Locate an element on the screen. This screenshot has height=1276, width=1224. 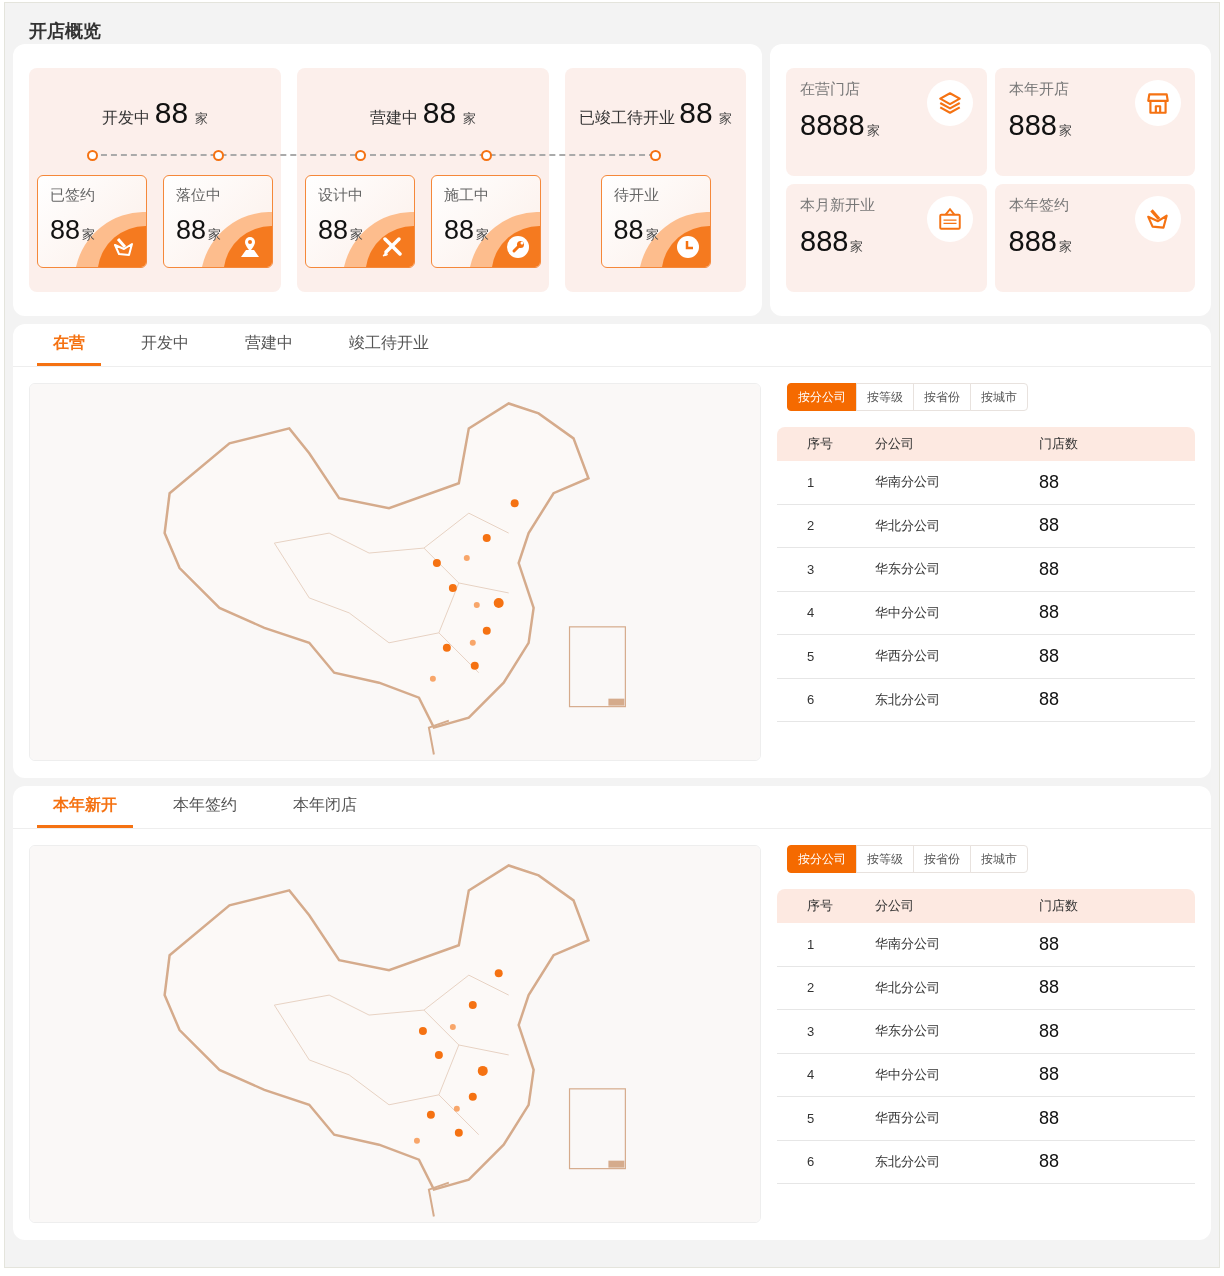
stage-label: 设计中 is located at coordinates (341, 195).